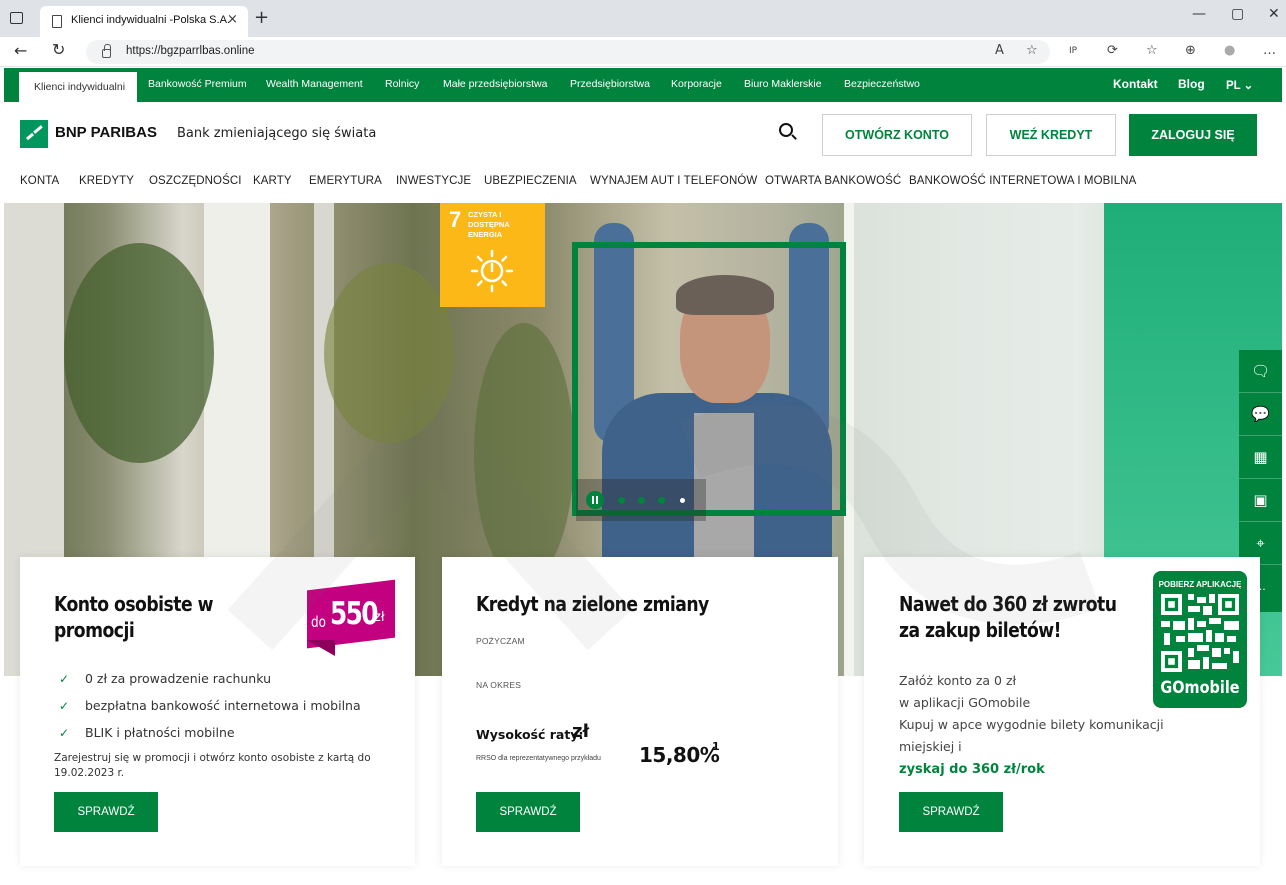  Describe the element at coordinates (1073, 51) in the screenshot. I see `ip-icon: IP` at that location.